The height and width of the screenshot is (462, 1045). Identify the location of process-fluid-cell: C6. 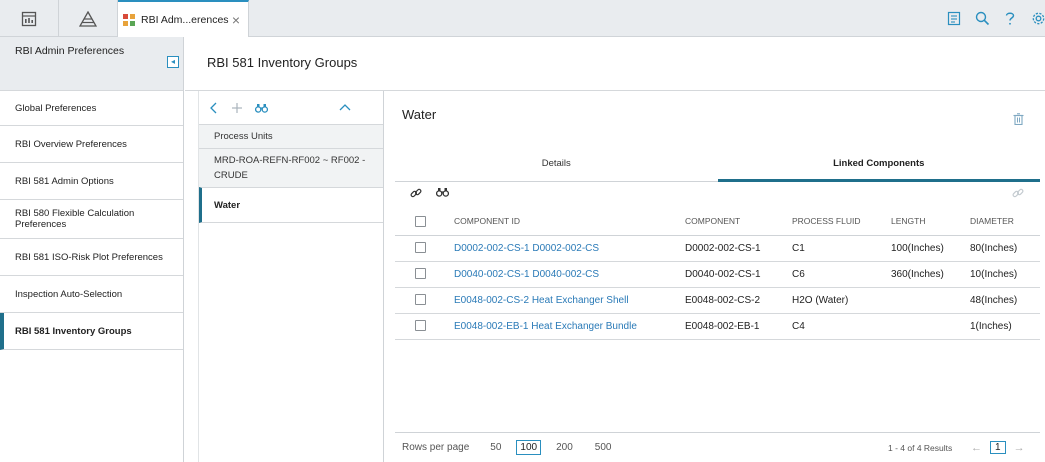
(841, 274).